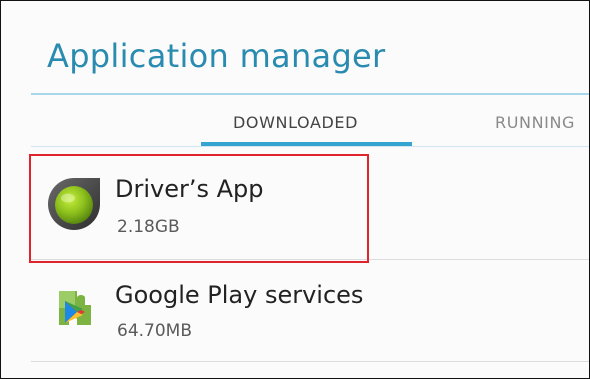 The height and width of the screenshot is (379, 590). What do you see at coordinates (189, 189) in the screenshot?
I see `app-name: Driver’s App` at bounding box center [189, 189].